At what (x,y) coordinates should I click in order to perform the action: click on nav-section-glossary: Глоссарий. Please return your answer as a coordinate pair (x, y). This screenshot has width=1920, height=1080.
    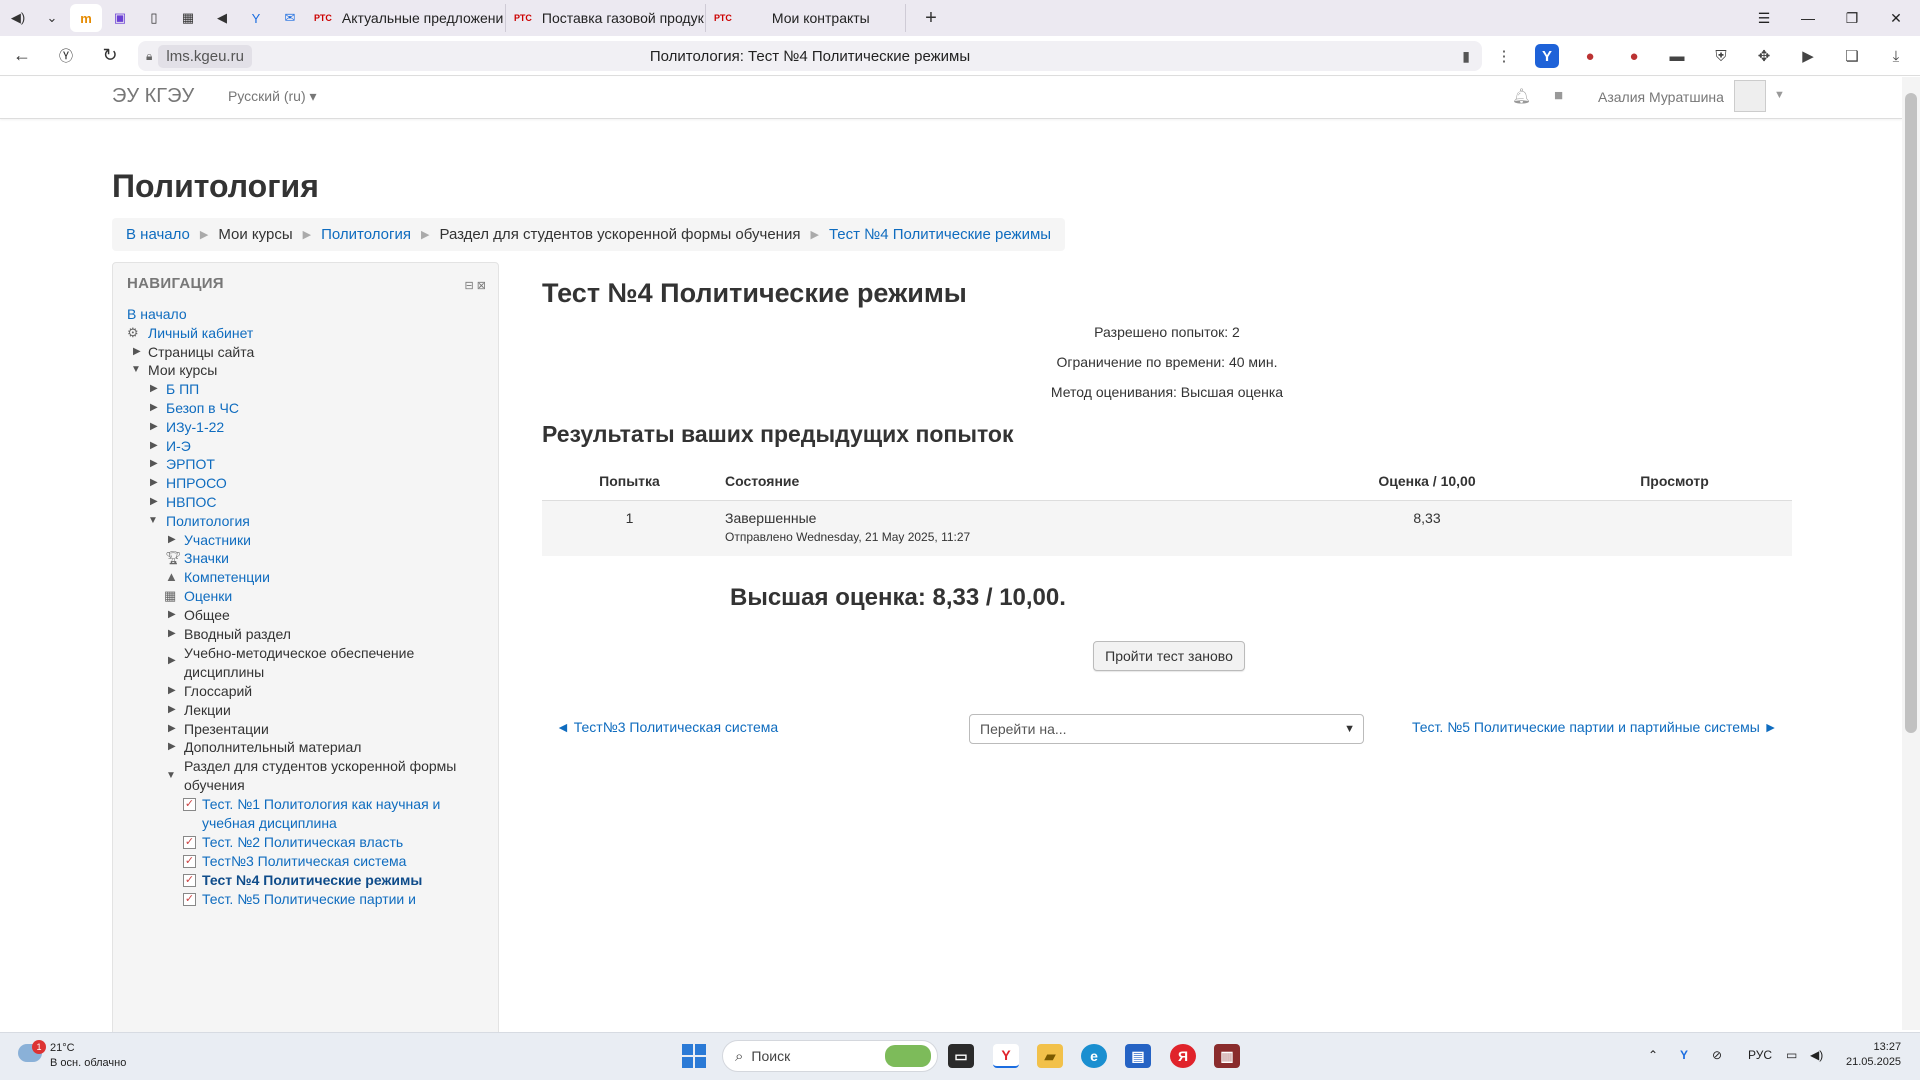
    Looking at the image, I should click on (218, 691).